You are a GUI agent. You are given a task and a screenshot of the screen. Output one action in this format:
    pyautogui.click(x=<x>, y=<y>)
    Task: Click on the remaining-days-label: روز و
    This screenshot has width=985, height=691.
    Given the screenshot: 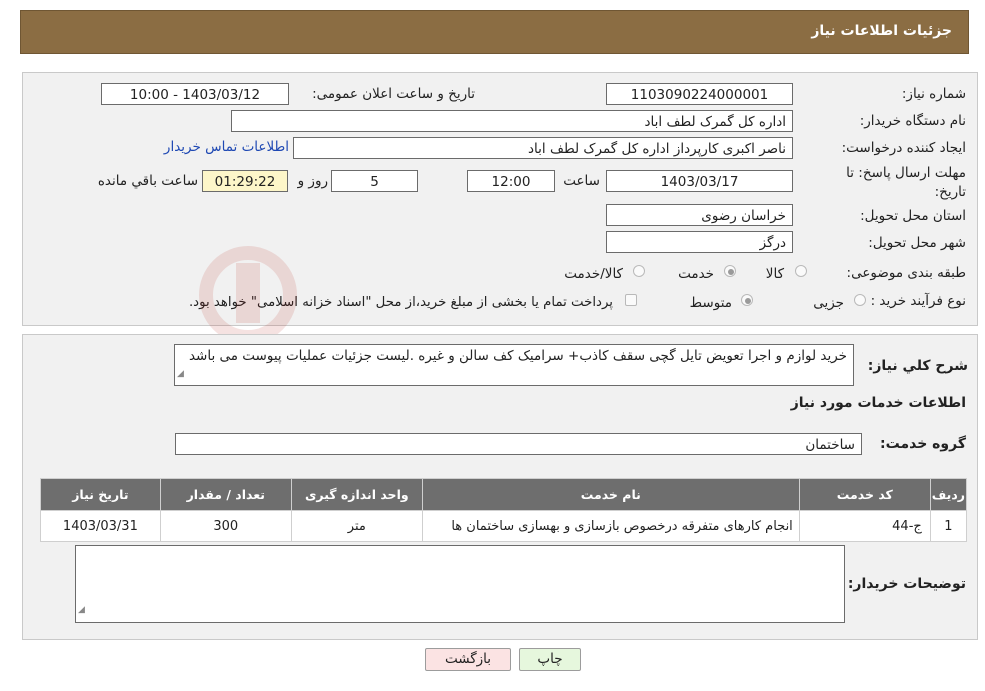 What is the action you would take?
    pyautogui.click(x=312, y=181)
    